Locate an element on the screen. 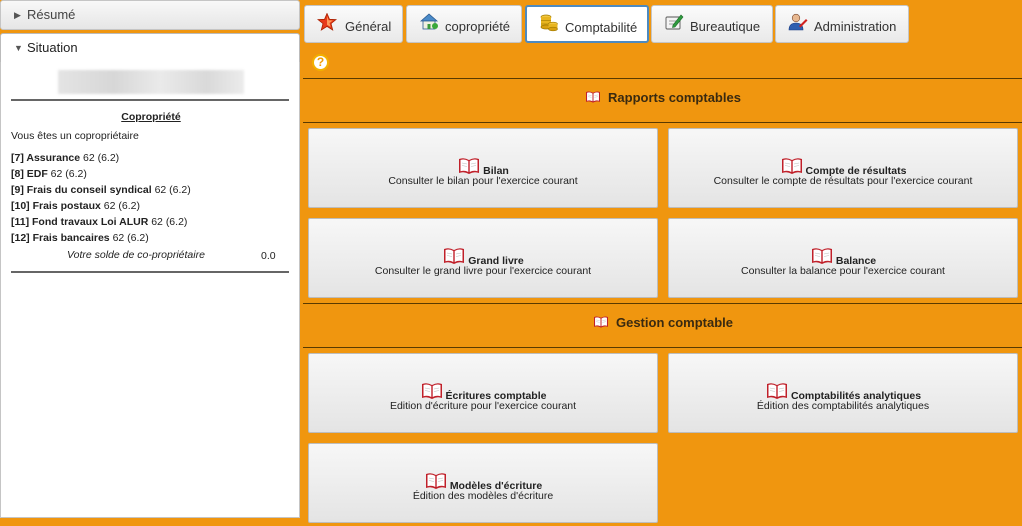  edit-icon is located at coordinates (674, 22).